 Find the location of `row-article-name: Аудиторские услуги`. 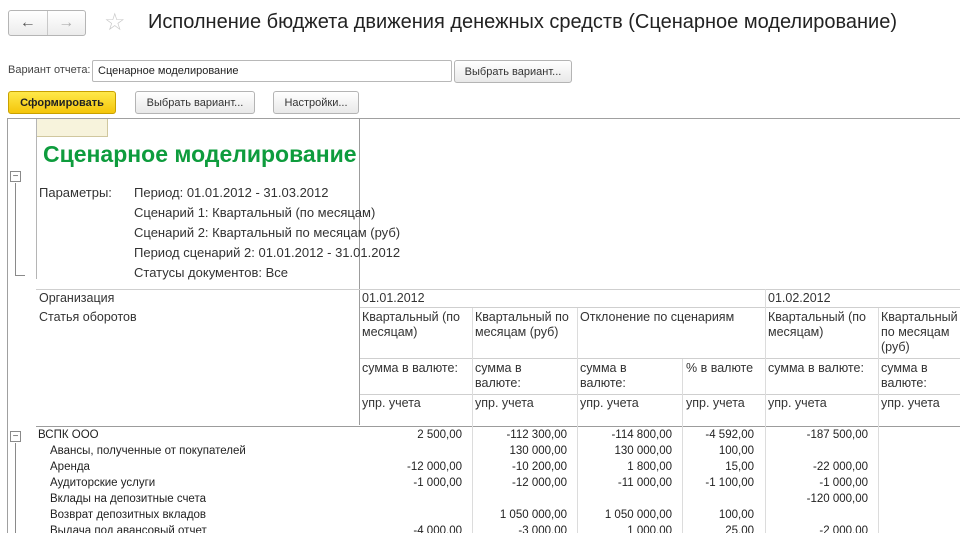

row-article-name: Аудиторские услуги is located at coordinates (103, 483).